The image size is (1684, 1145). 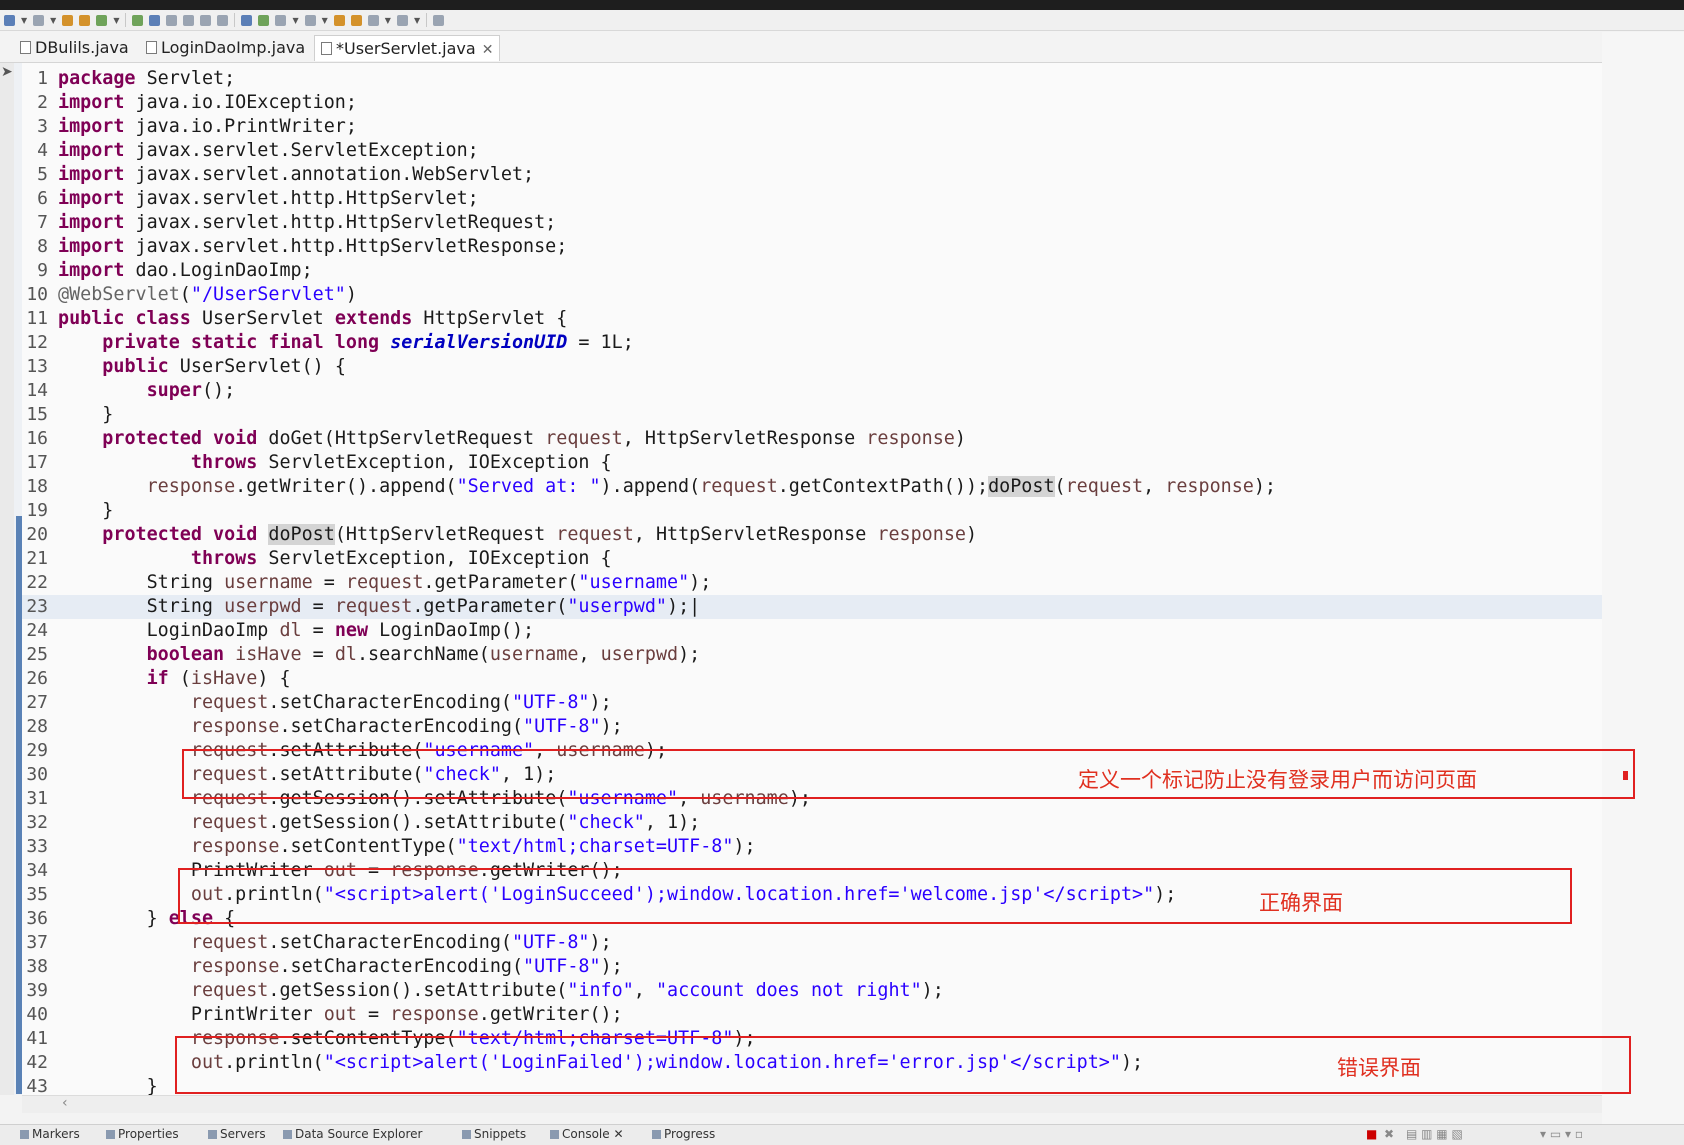 What do you see at coordinates (223, 20) in the screenshot?
I see `pilcrow-icon` at bounding box center [223, 20].